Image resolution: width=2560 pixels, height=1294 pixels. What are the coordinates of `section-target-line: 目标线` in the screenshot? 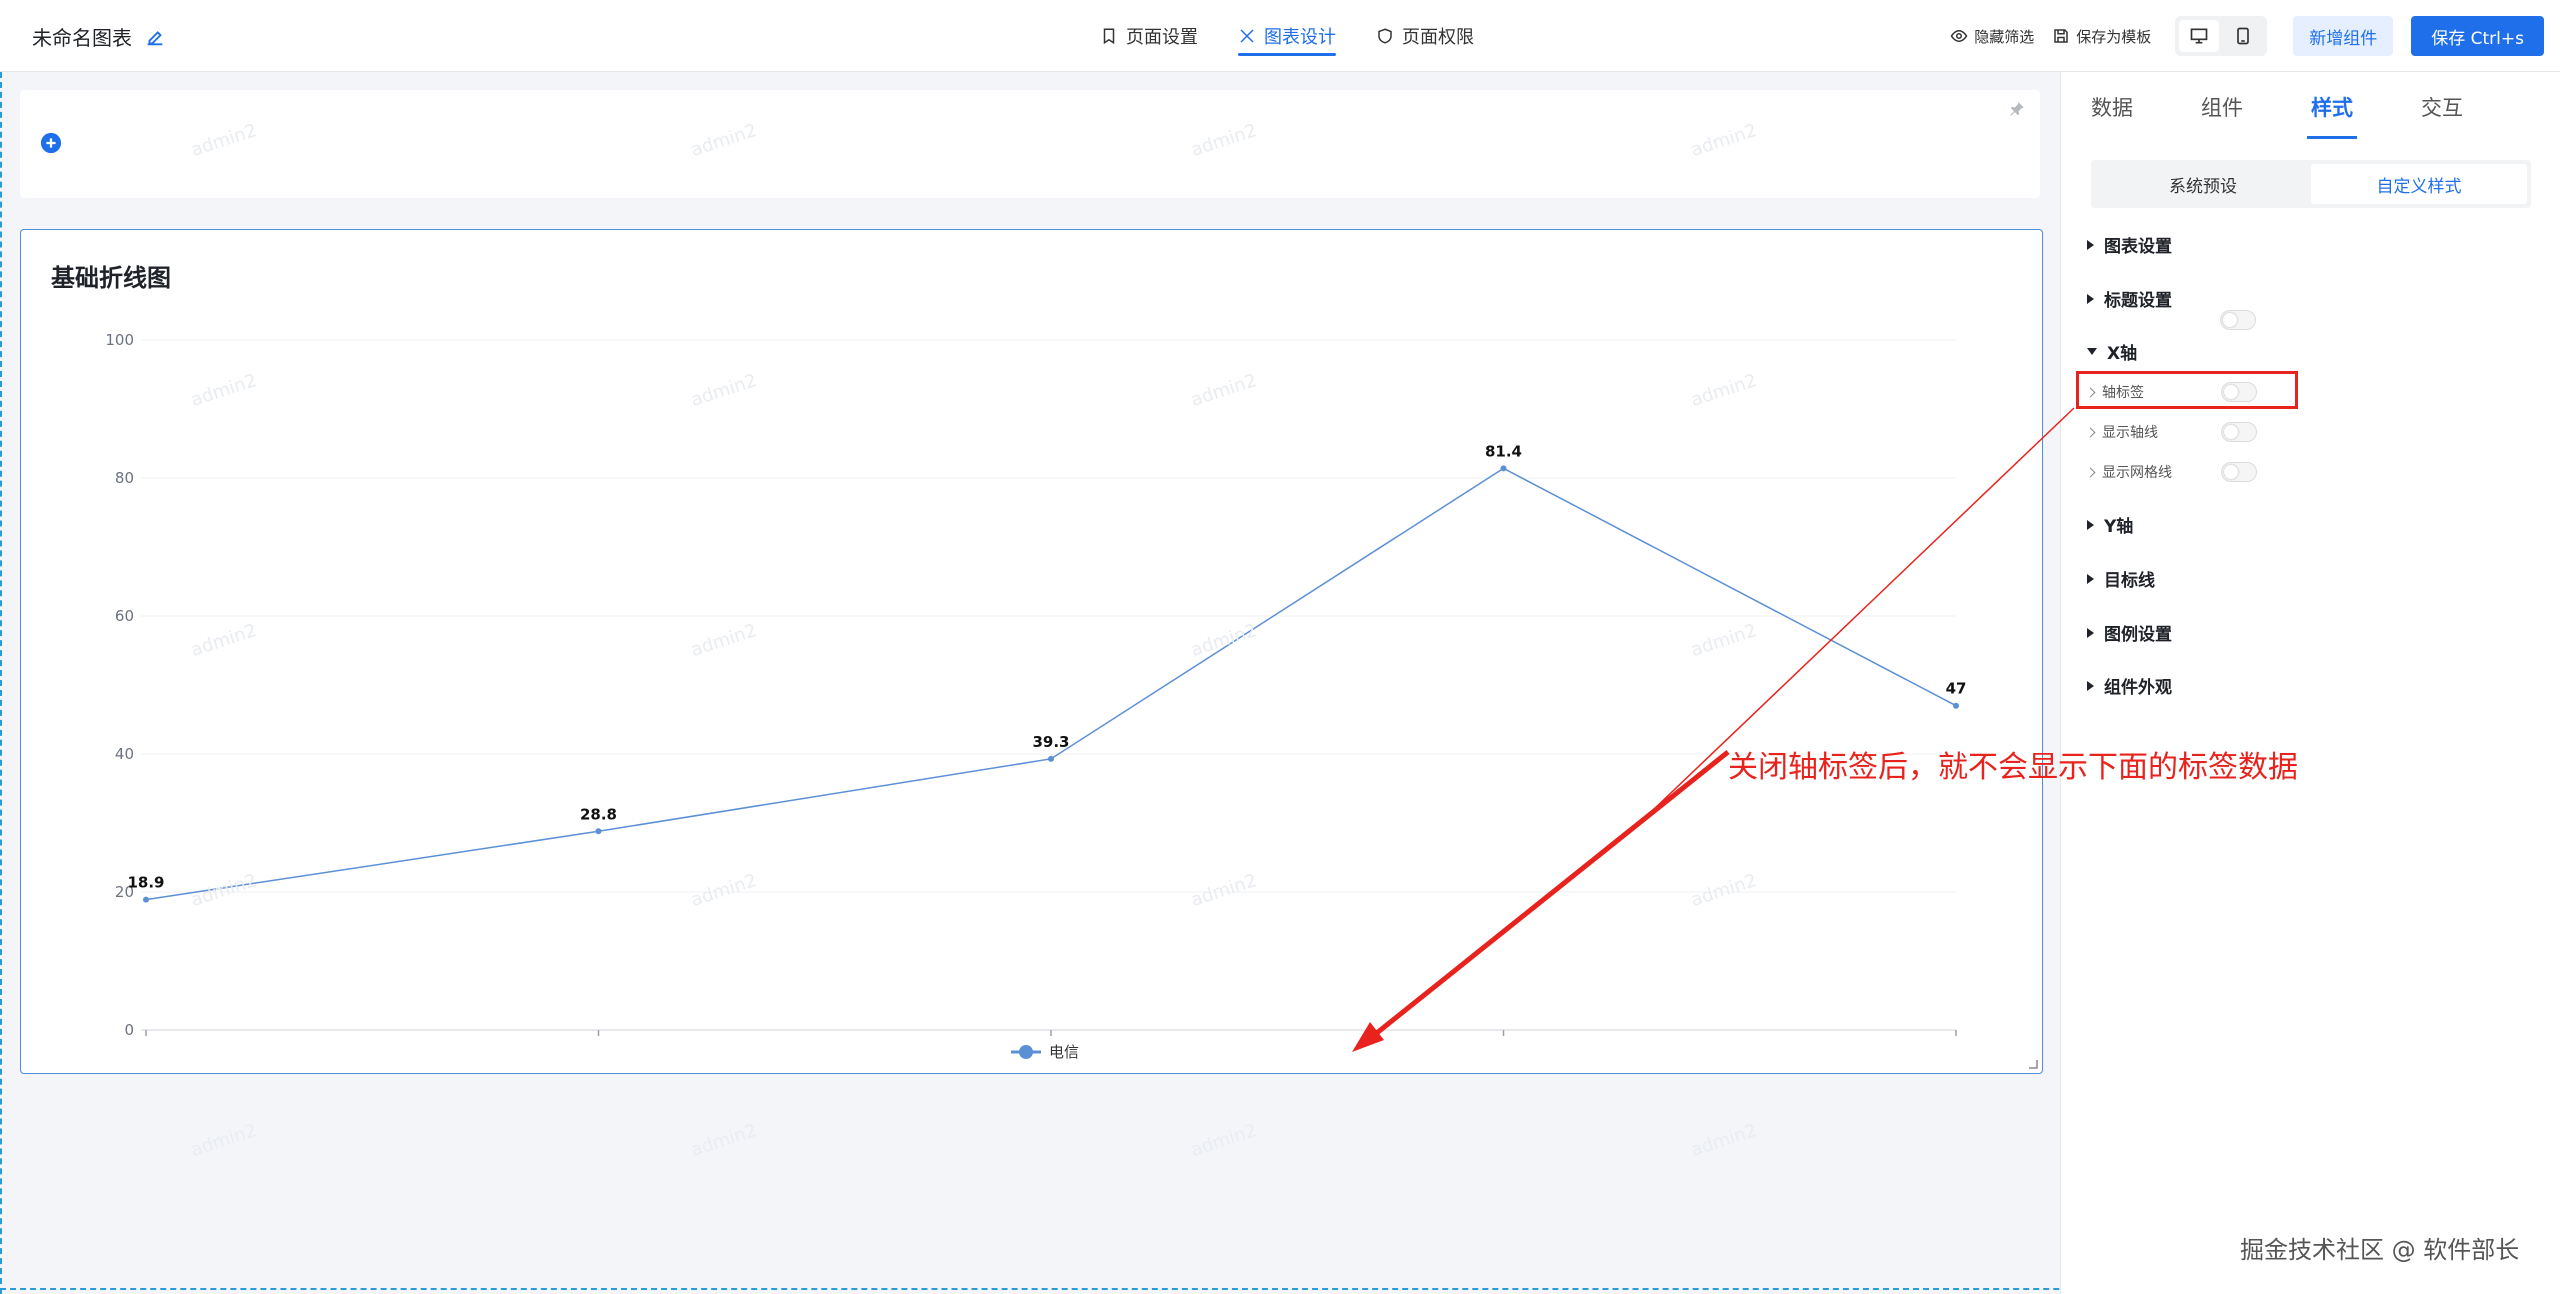 It's located at (2121, 578).